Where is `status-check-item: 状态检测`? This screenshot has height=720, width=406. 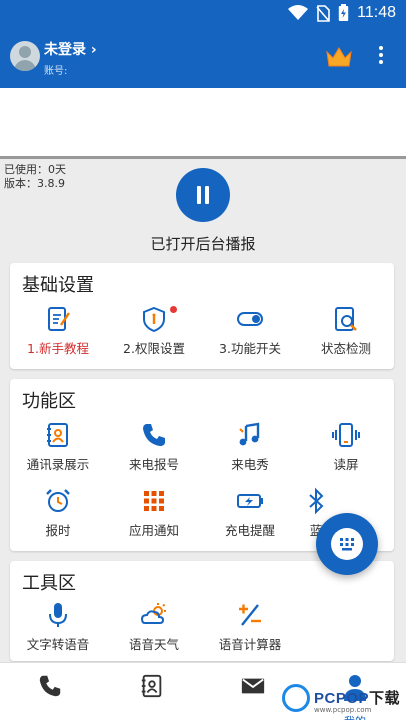 status-check-item: 状态检测 is located at coordinates (346, 331).